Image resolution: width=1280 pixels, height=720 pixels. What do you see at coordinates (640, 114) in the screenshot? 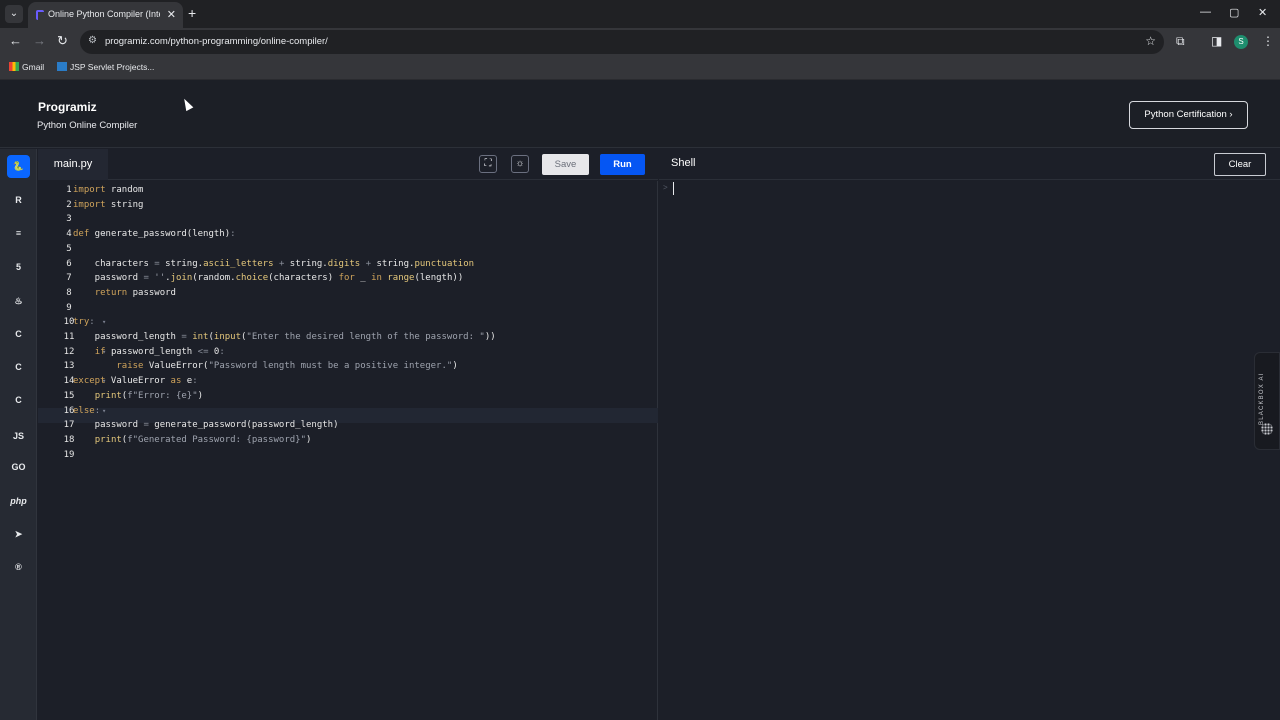
I see `site-header` at bounding box center [640, 114].